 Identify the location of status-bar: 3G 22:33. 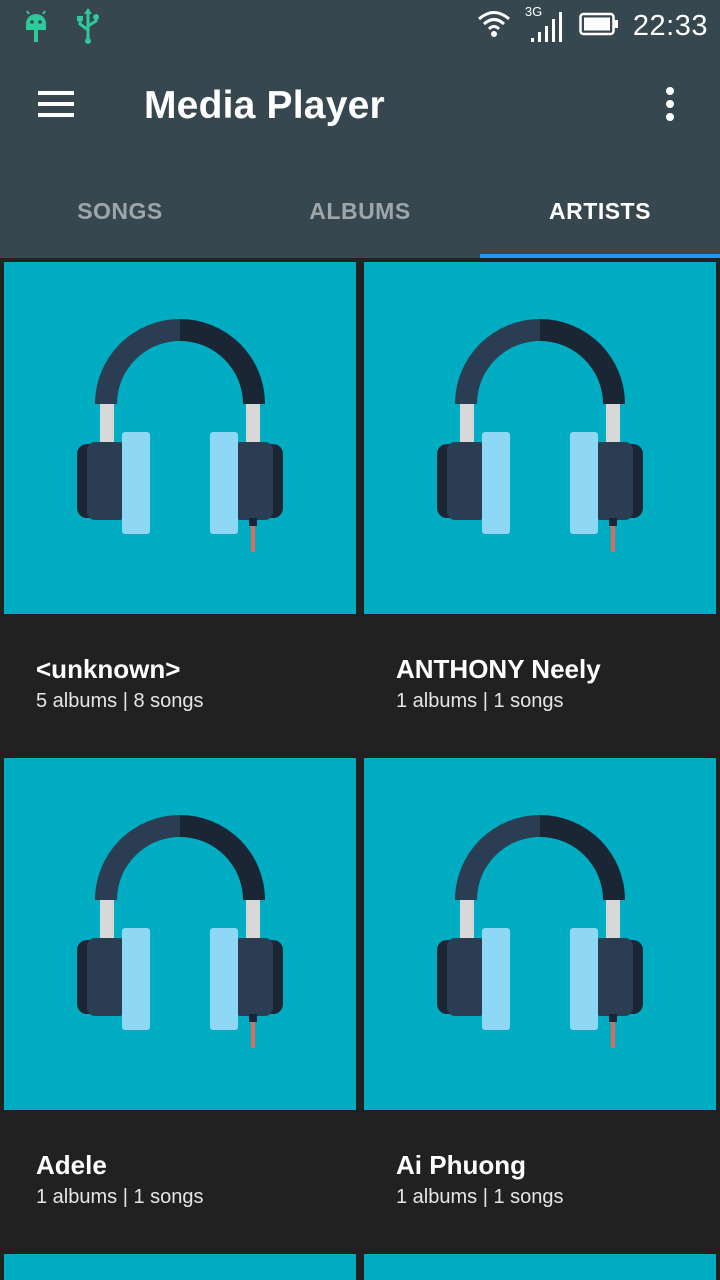
(360, 26).